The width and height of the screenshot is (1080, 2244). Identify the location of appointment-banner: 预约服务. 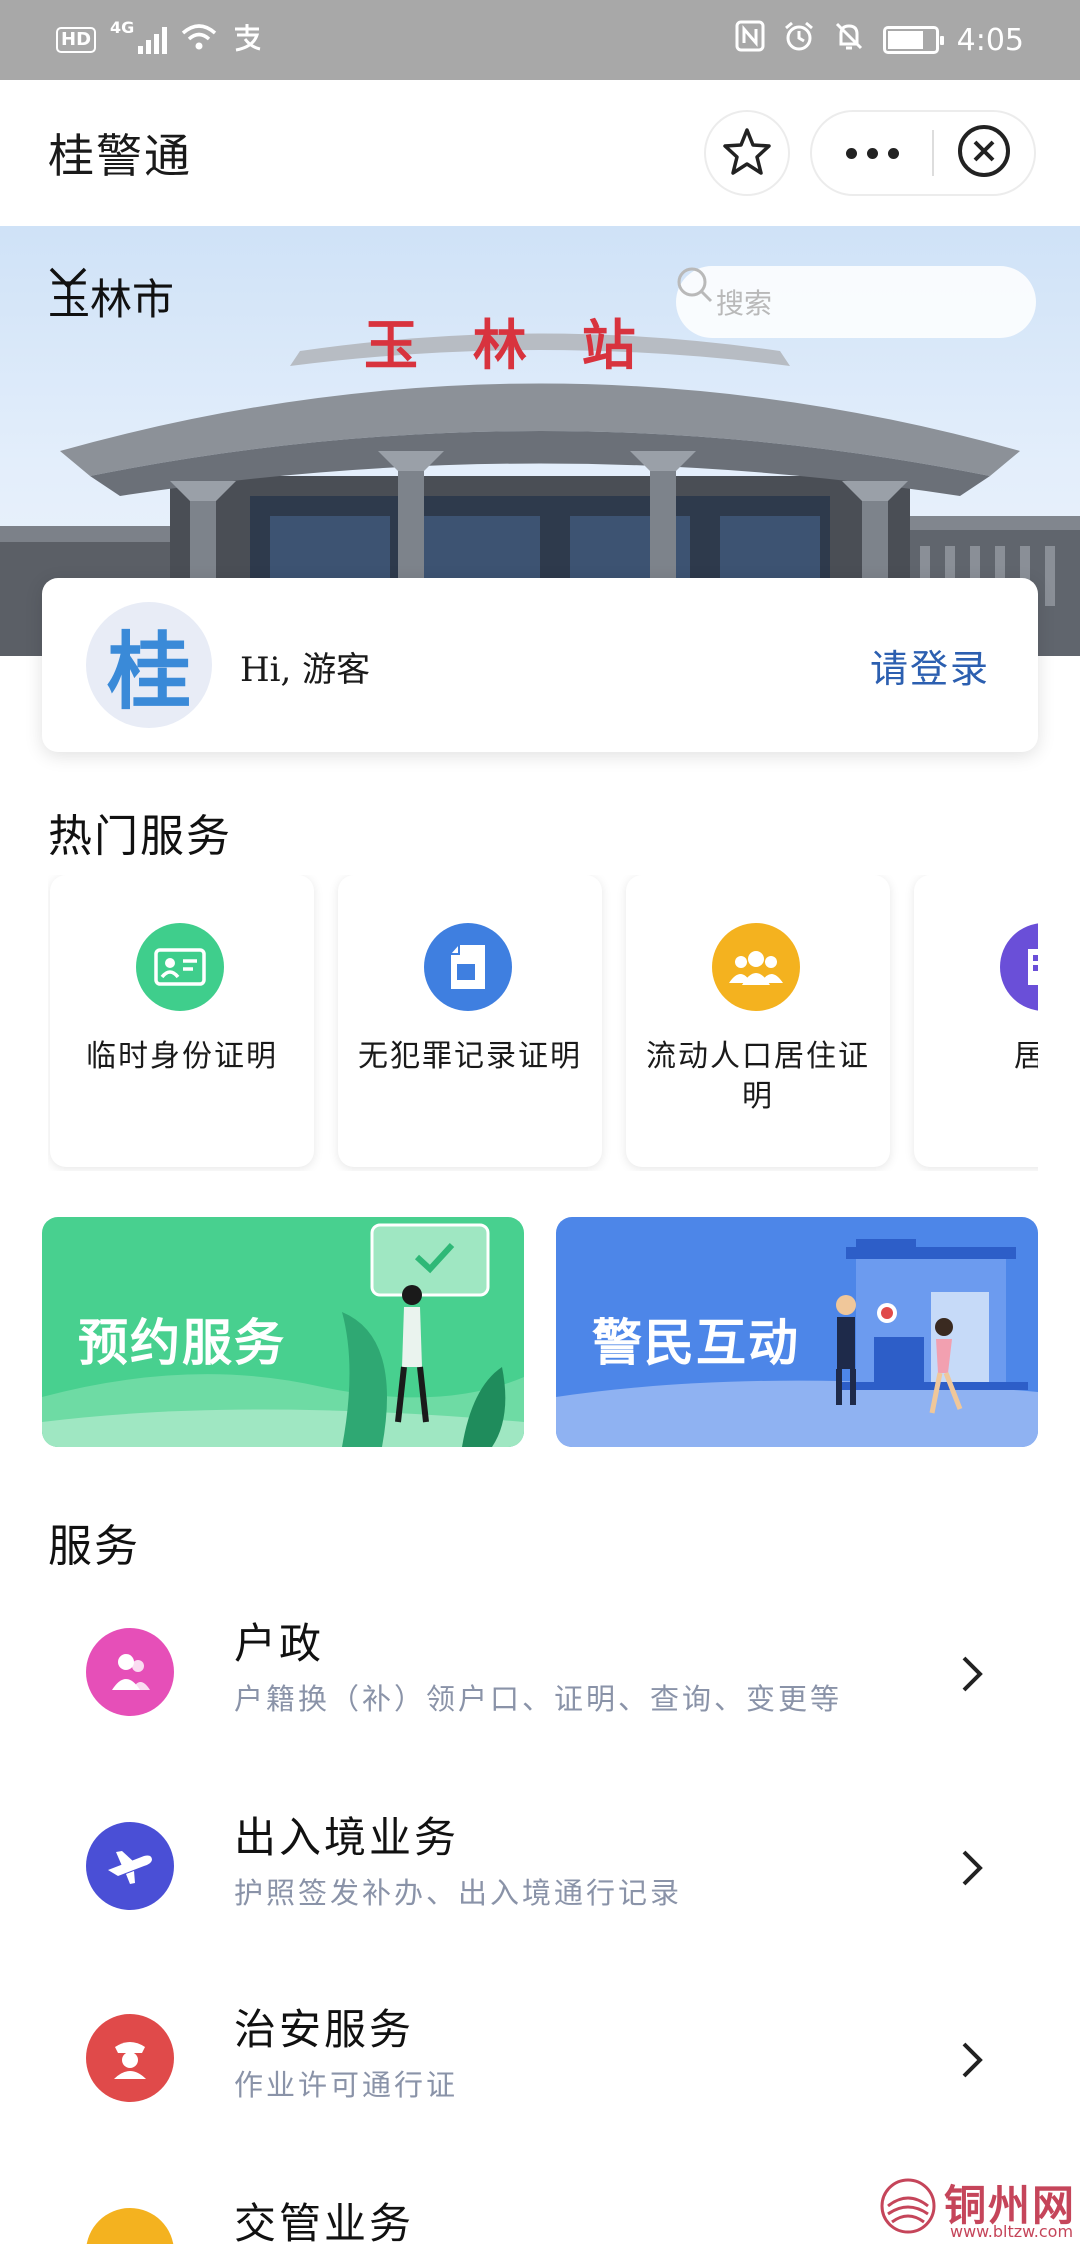
(283, 1332).